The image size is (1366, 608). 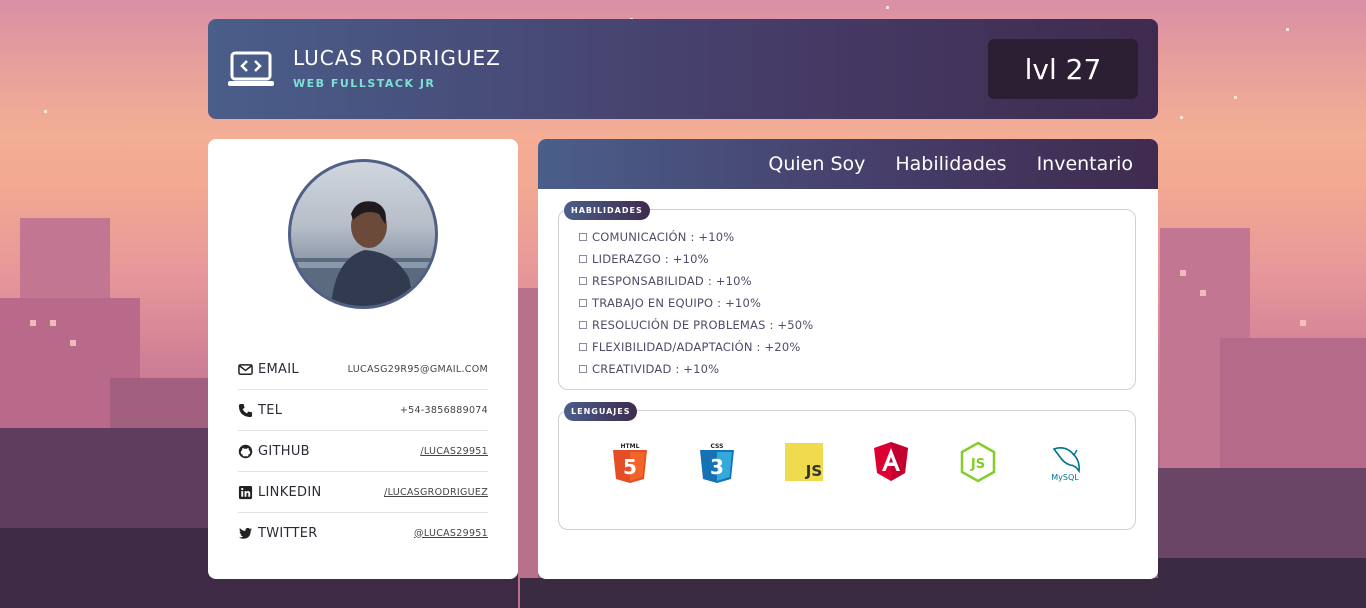 What do you see at coordinates (284, 451) in the screenshot?
I see `contact-label: GITHUB` at bounding box center [284, 451].